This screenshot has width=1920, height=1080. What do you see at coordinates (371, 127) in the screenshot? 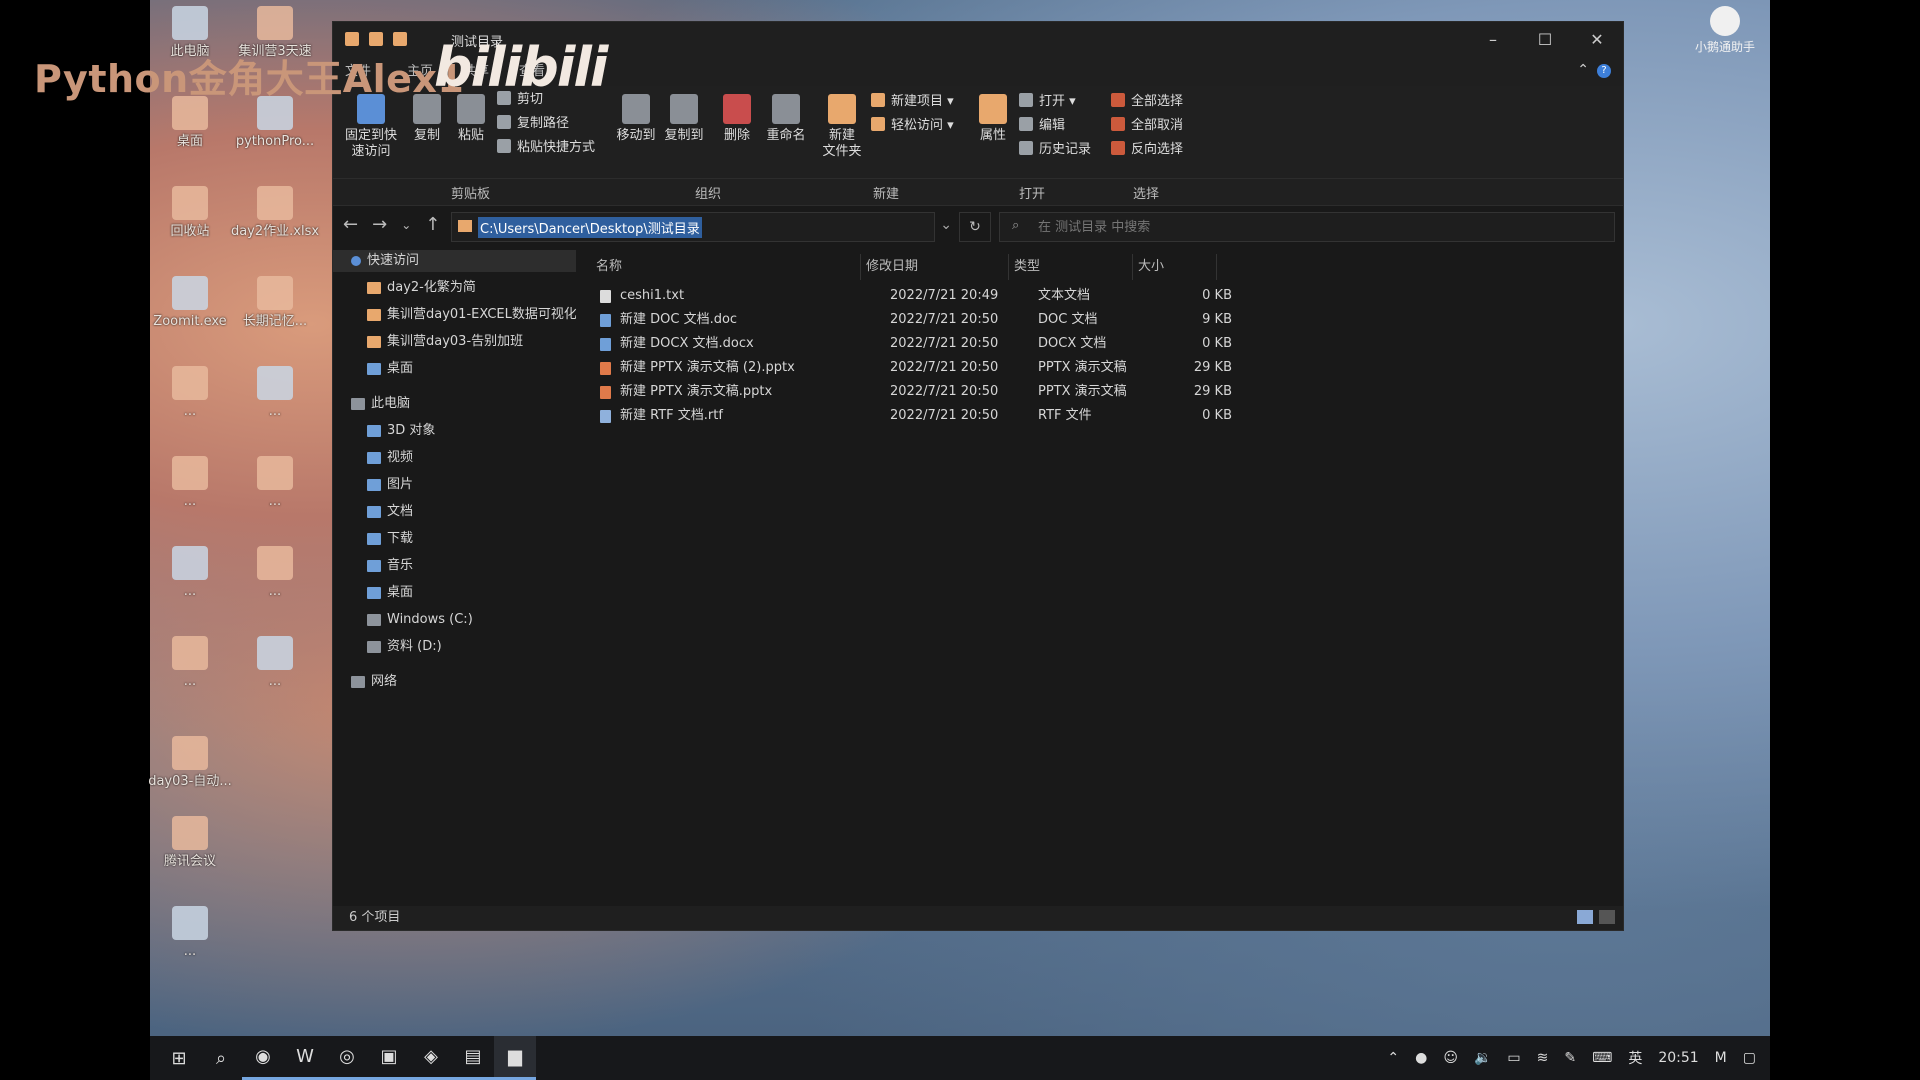
I see `pin-quick-access-button: 固定到快 速访问` at bounding box center [371, 127].